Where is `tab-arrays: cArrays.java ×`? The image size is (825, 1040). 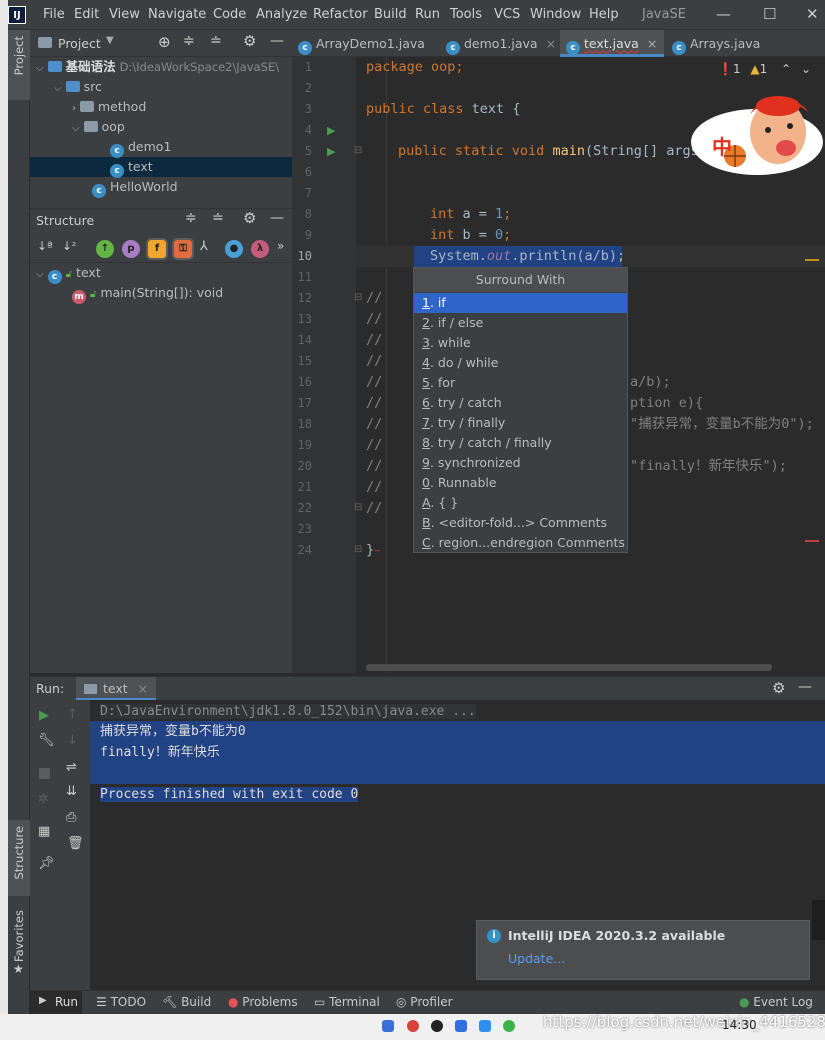 tab-arrays: cArrays.java × is located at coordinates (718, 54).